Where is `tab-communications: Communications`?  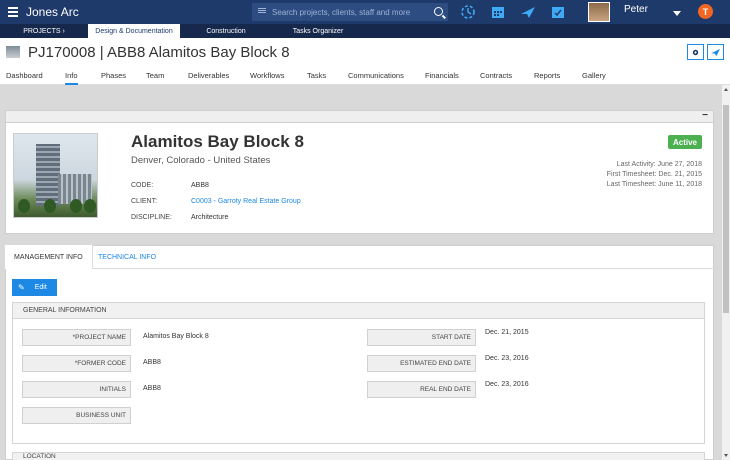 tab-communications: Communications is located at coordinates (376, 75).